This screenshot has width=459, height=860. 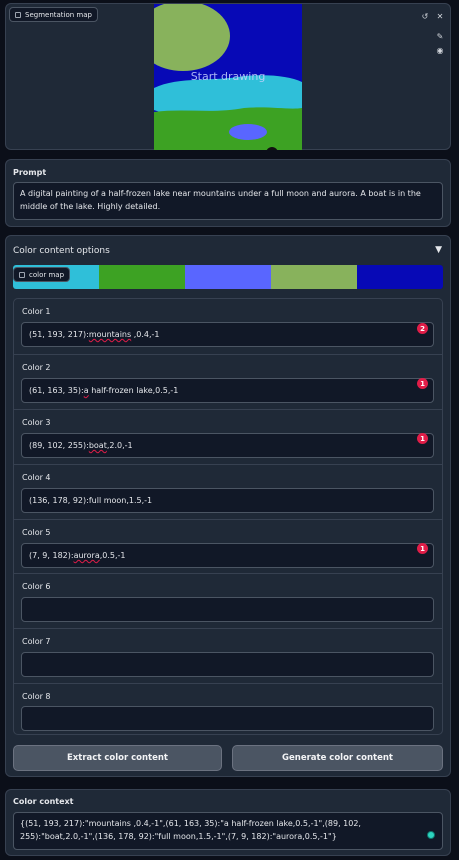 What do you see at coordinates (227, 390) in the screenshot?
I see `color-2-input: (61, 163, 35):a half-frozen lake,0.5,-1` at bounding box center [227, 390].